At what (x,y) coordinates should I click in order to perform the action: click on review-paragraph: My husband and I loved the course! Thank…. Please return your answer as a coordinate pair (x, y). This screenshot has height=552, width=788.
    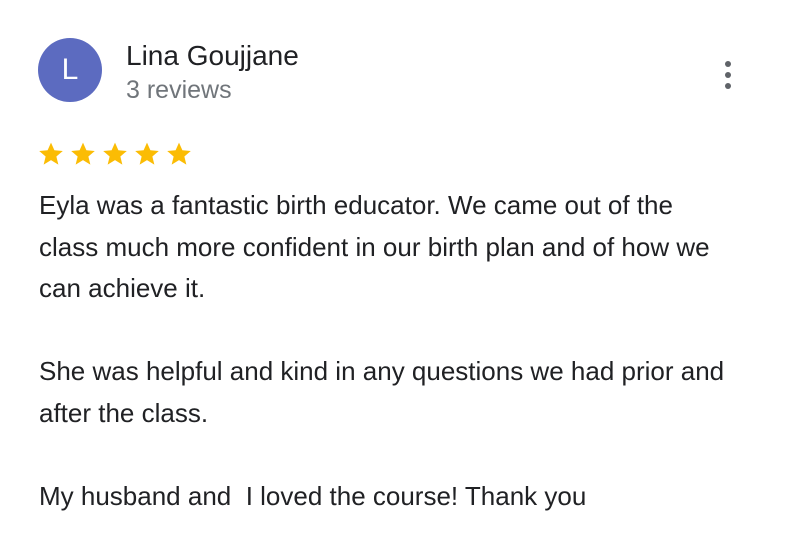
    Looking at the image, I should click on (313, 495).